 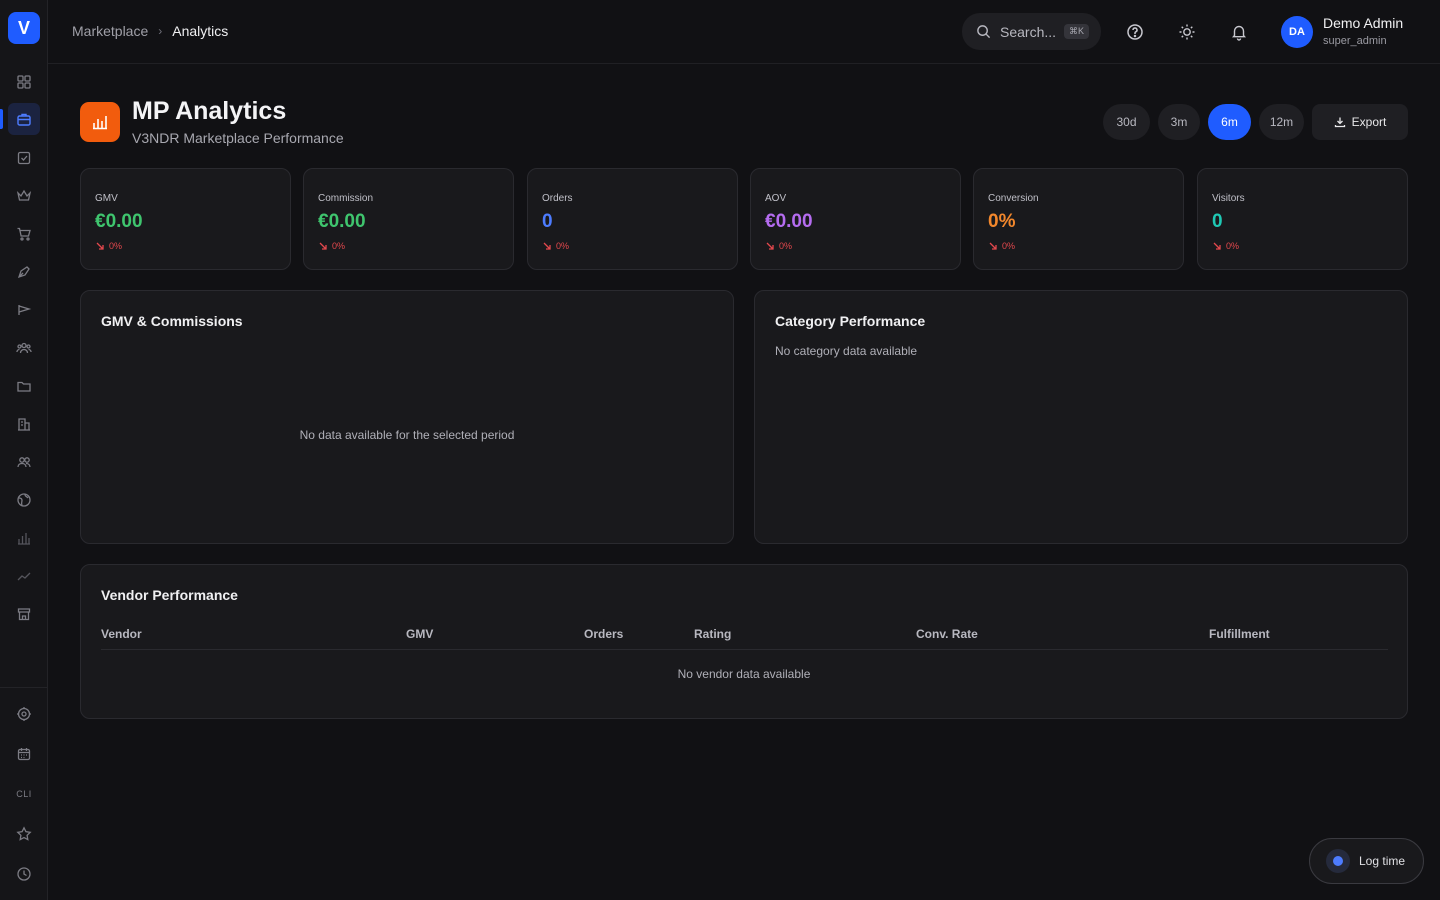 I want to click on panel-title: Vendor Performance, so click(x=169, y=595).